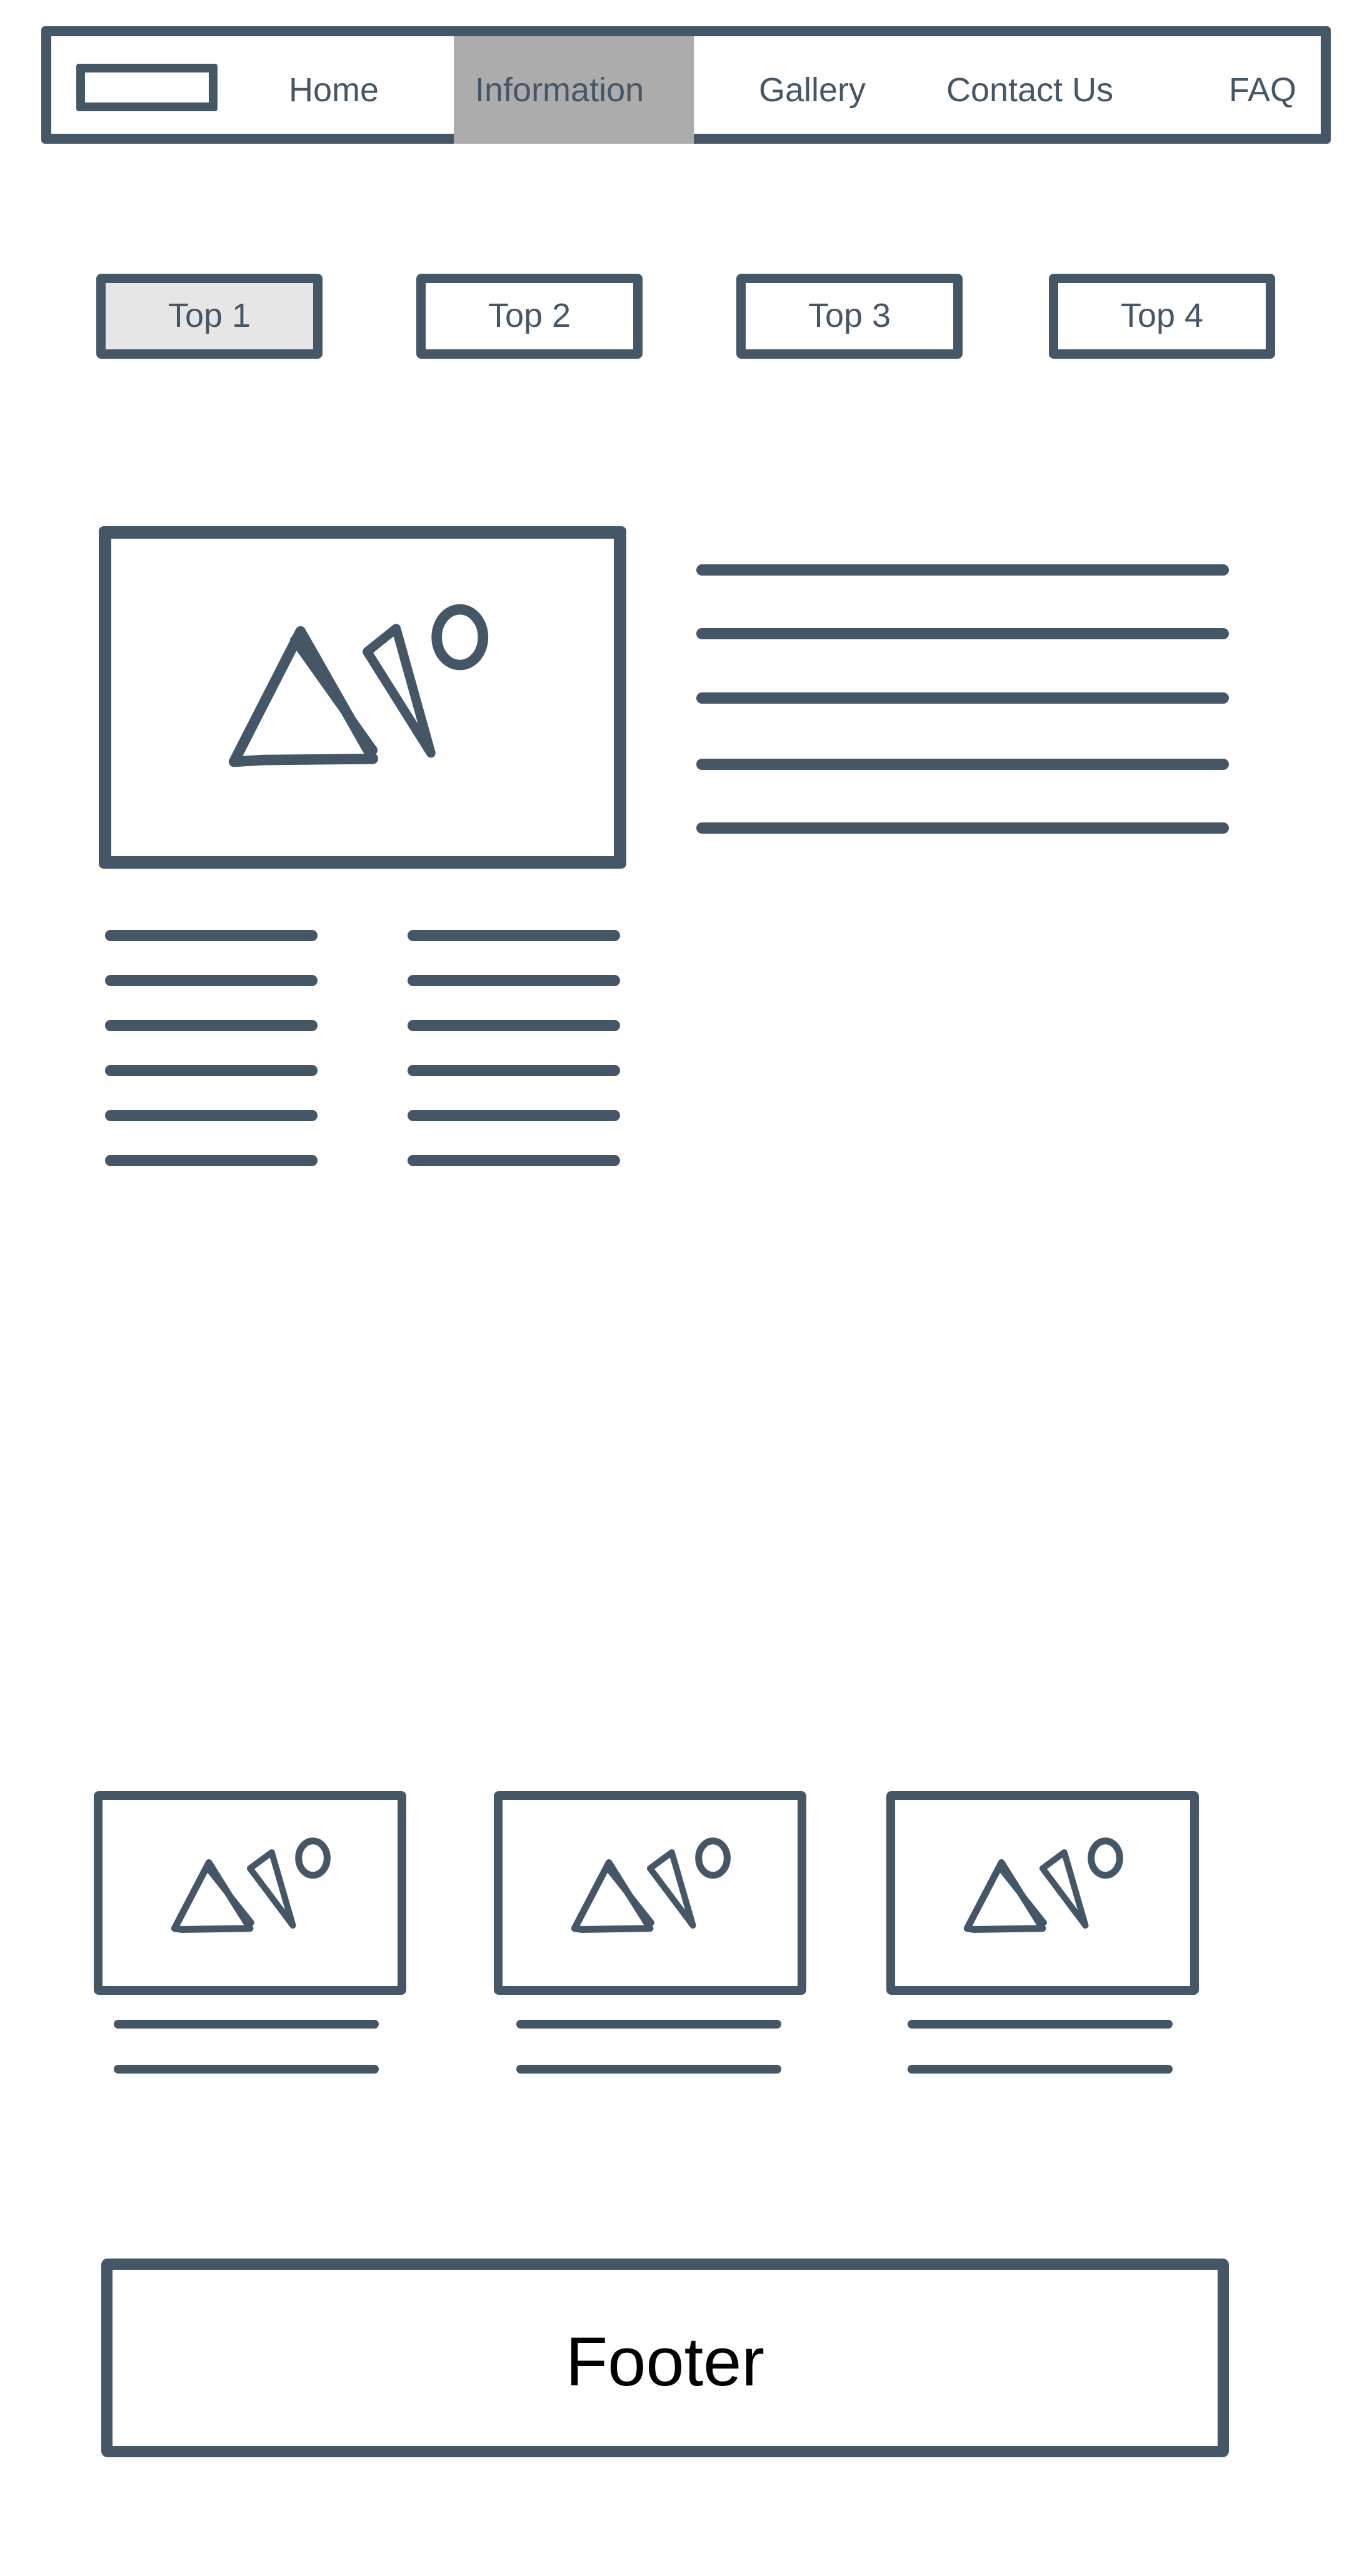 The image size is (1352, 2576). What do you see at coordinates (529, 316) in the screenshot?
I see `top-button-2: Top 2` at bounding box center [529, 316].